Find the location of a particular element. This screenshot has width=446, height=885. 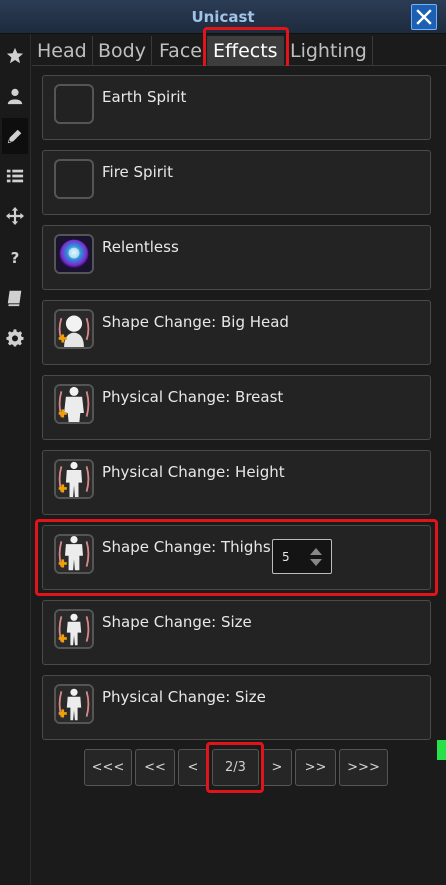

breast-icon is located at coordinates (74, 404).